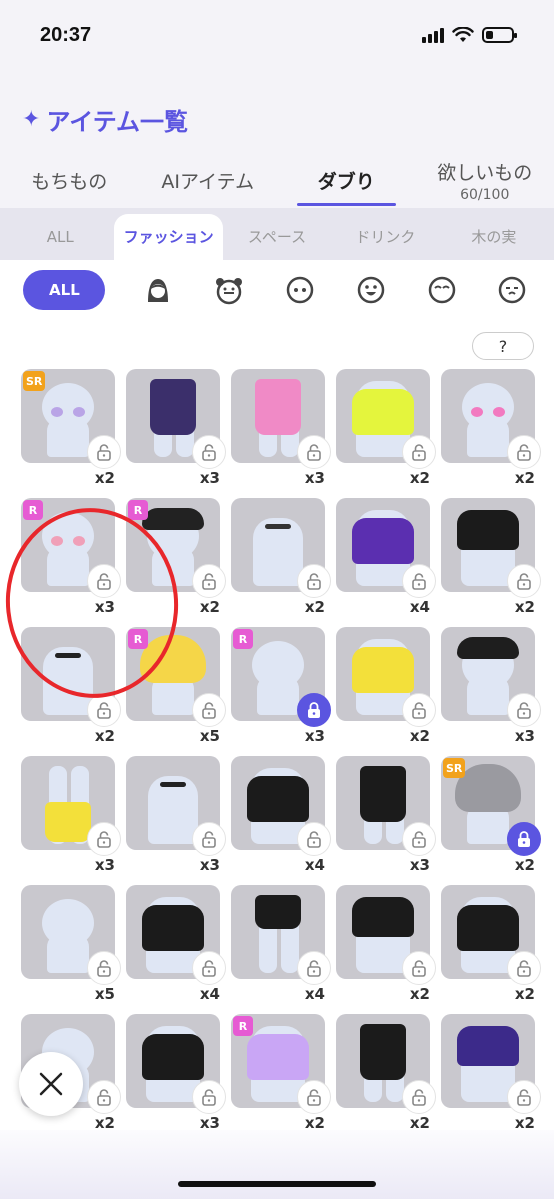 The height and width of the screenshot is (1199, 554). Describe the element at coordinates (277, 237) in the screenshot. I see `category-tab-space: スペース` at that location.